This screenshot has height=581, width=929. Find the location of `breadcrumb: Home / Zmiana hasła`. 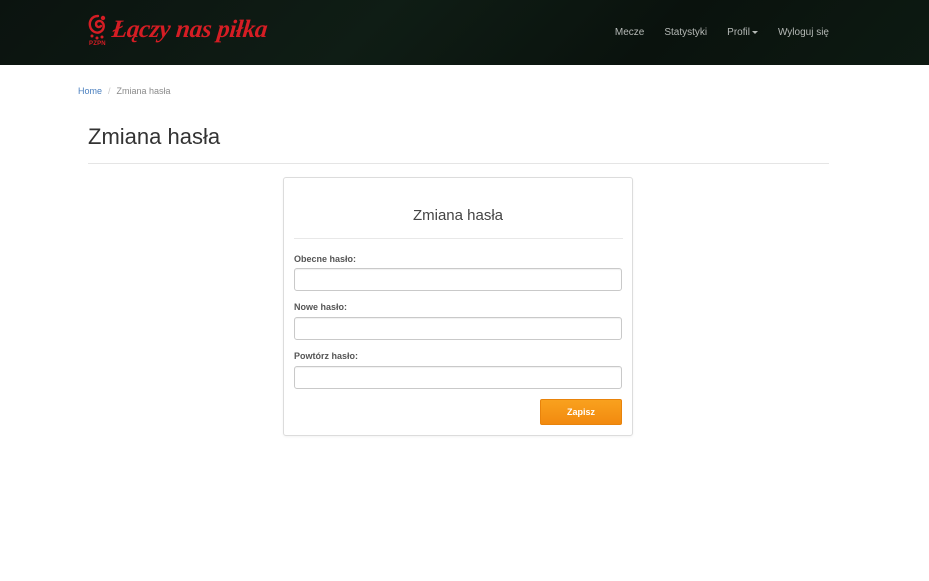

breadcrumb: Home / Zmiana hasła is located at coordinates (124, 91).